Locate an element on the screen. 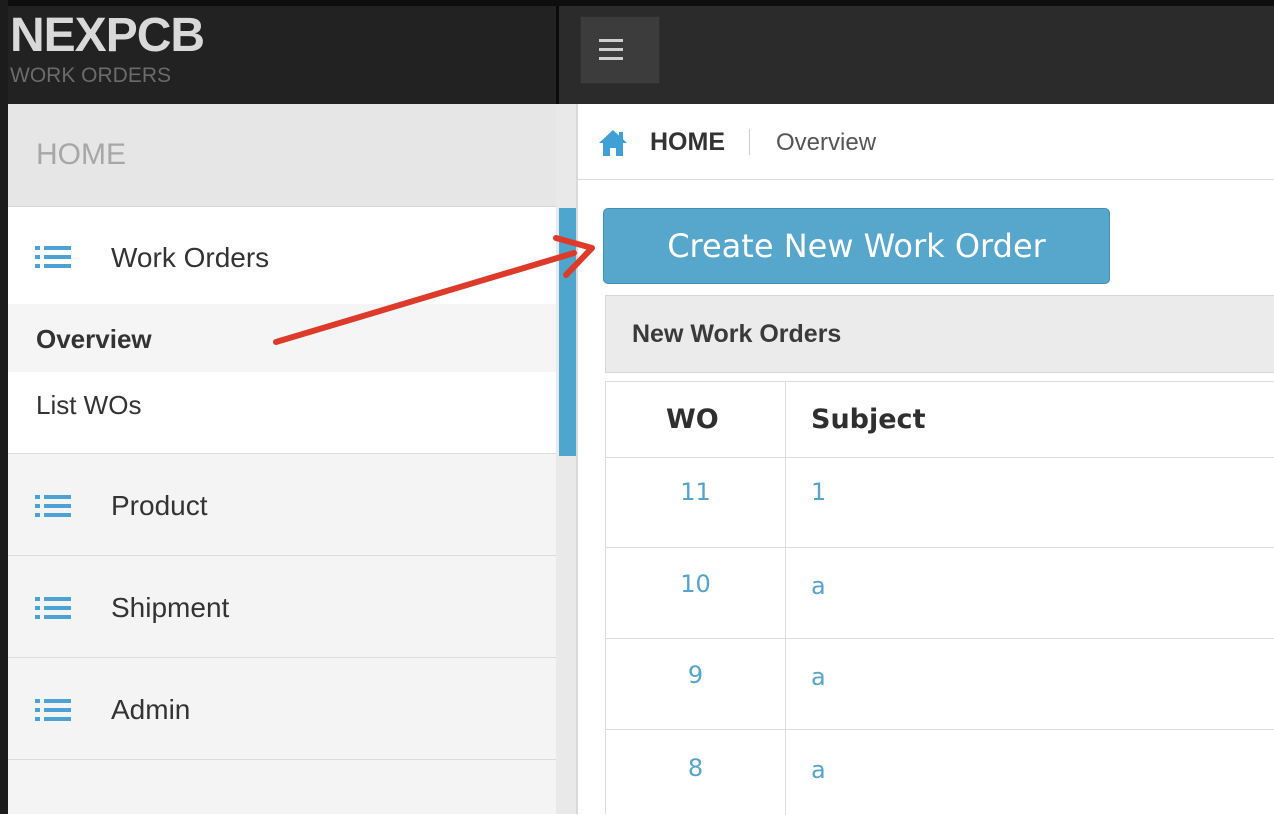 This screenshot has height=815, width=1274. sidebar-subitem-label: List WOs is located at coordinates (89, 405).